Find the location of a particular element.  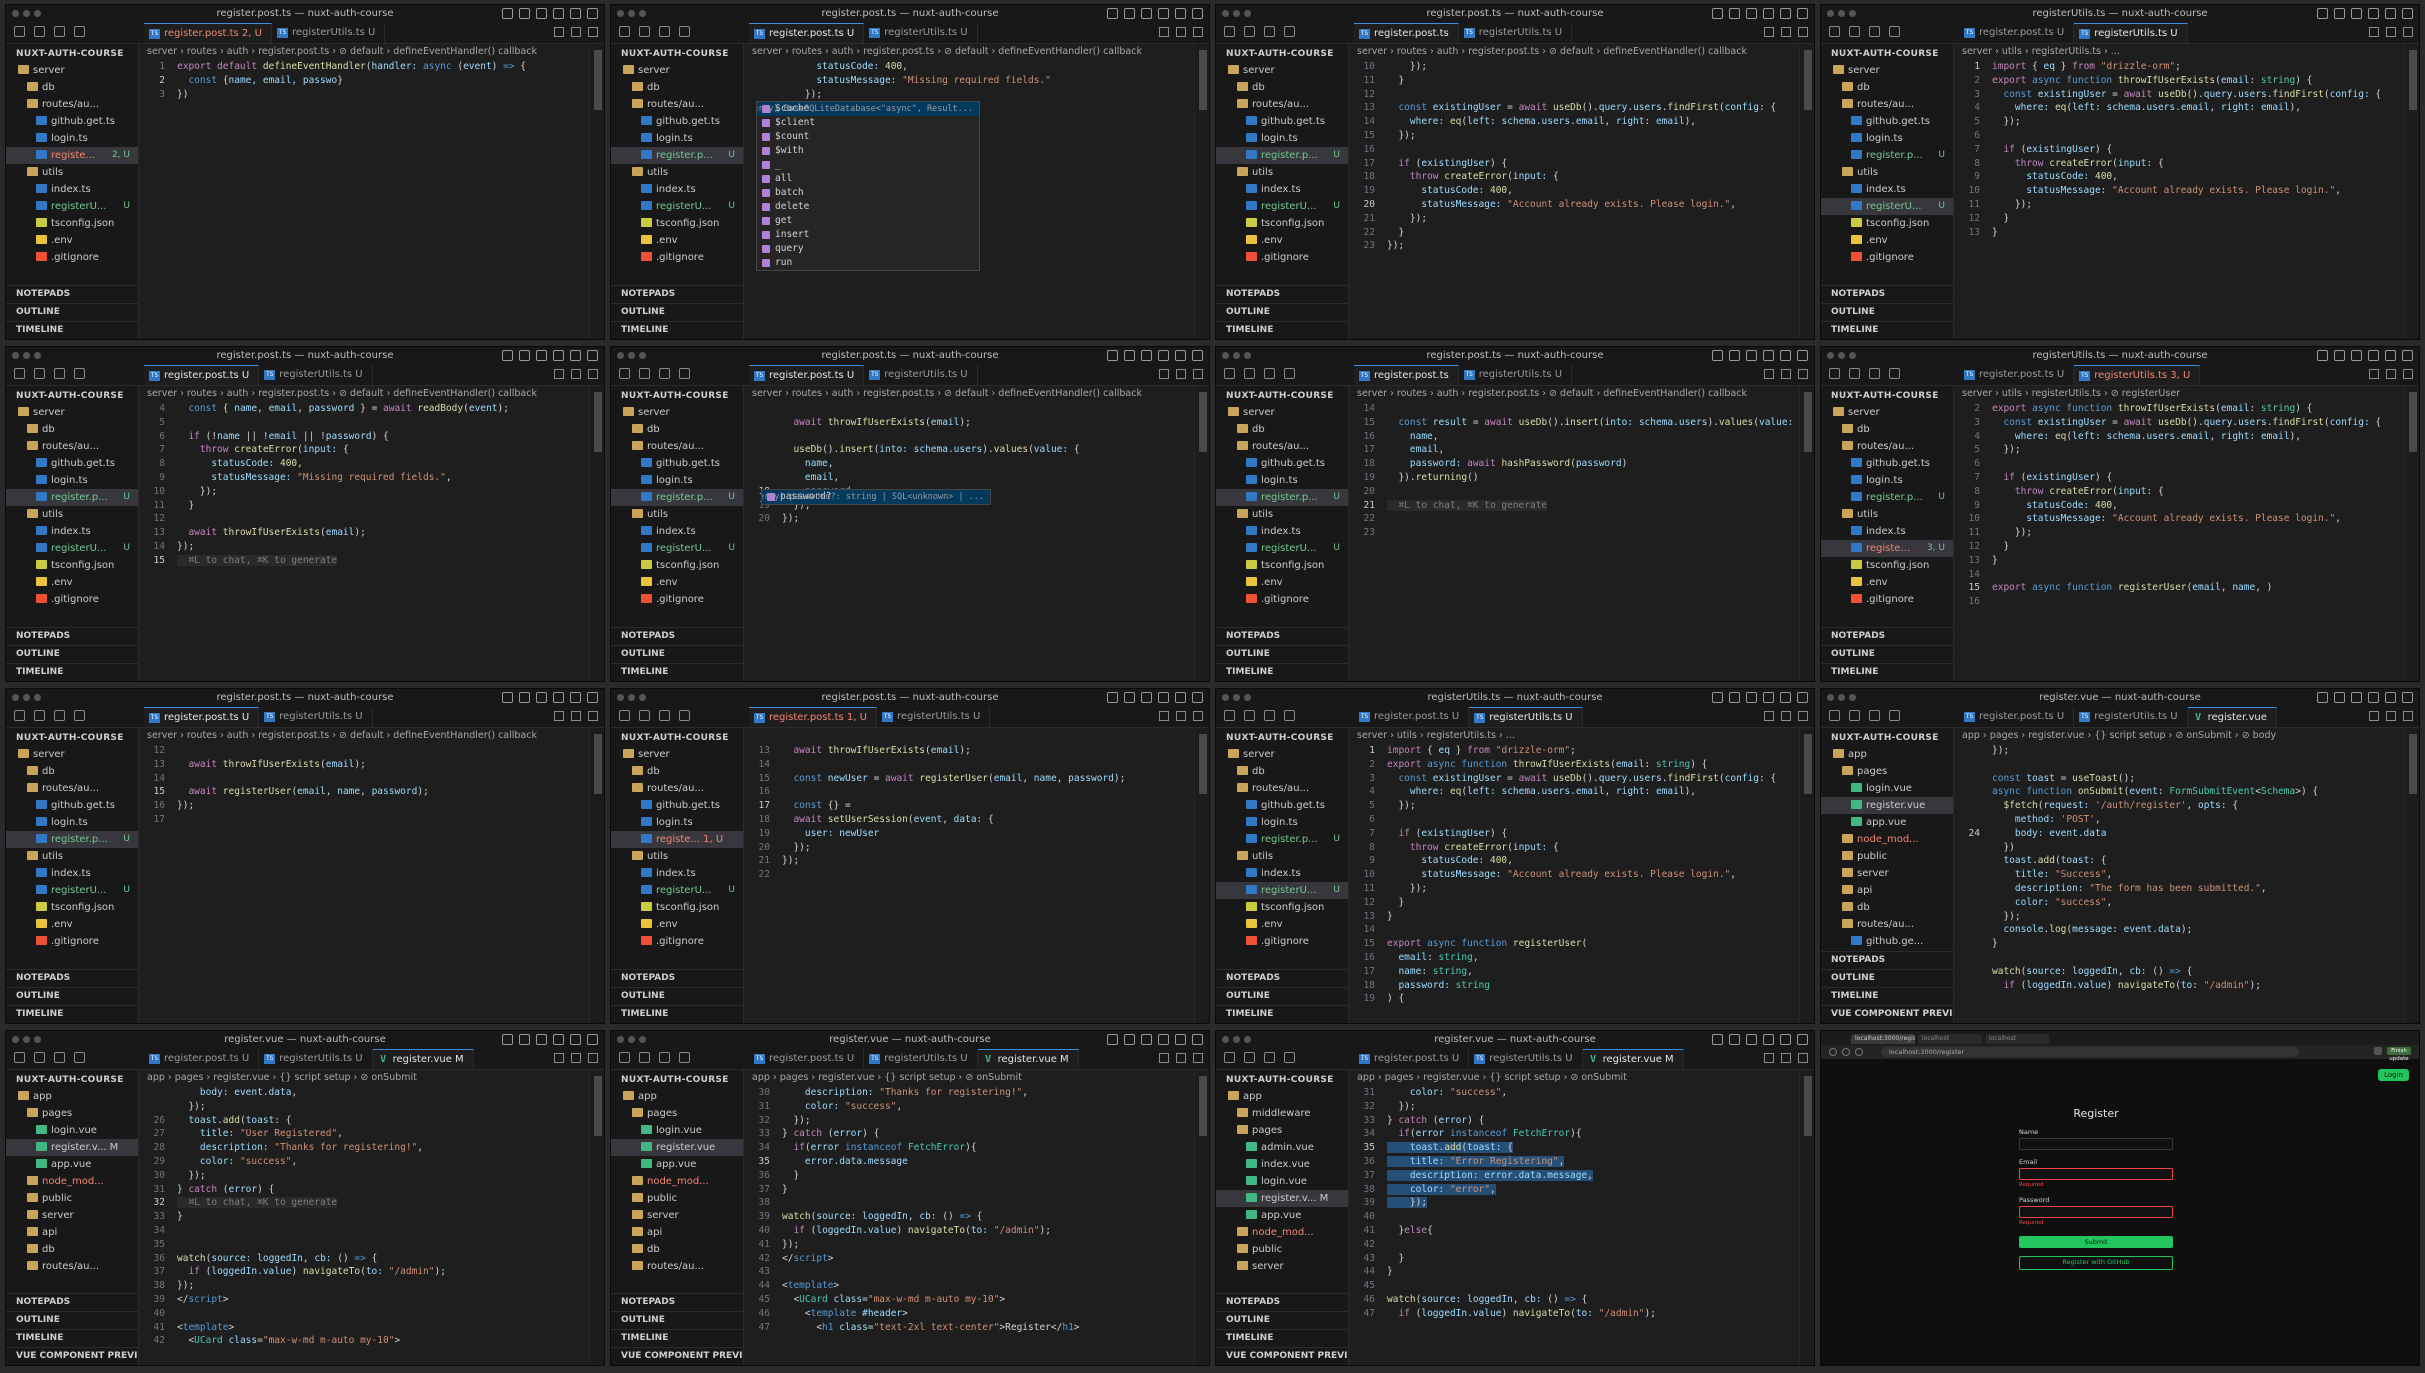

file-tree-item: .env is located at coordinates (1887, 240).